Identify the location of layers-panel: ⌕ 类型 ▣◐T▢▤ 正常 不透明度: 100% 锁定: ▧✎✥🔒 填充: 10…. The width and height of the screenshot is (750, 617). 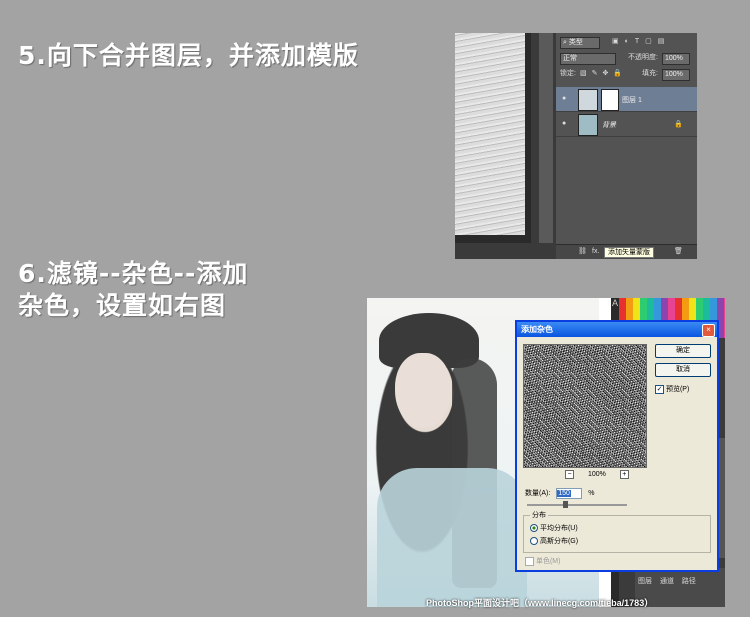
(626, 146).